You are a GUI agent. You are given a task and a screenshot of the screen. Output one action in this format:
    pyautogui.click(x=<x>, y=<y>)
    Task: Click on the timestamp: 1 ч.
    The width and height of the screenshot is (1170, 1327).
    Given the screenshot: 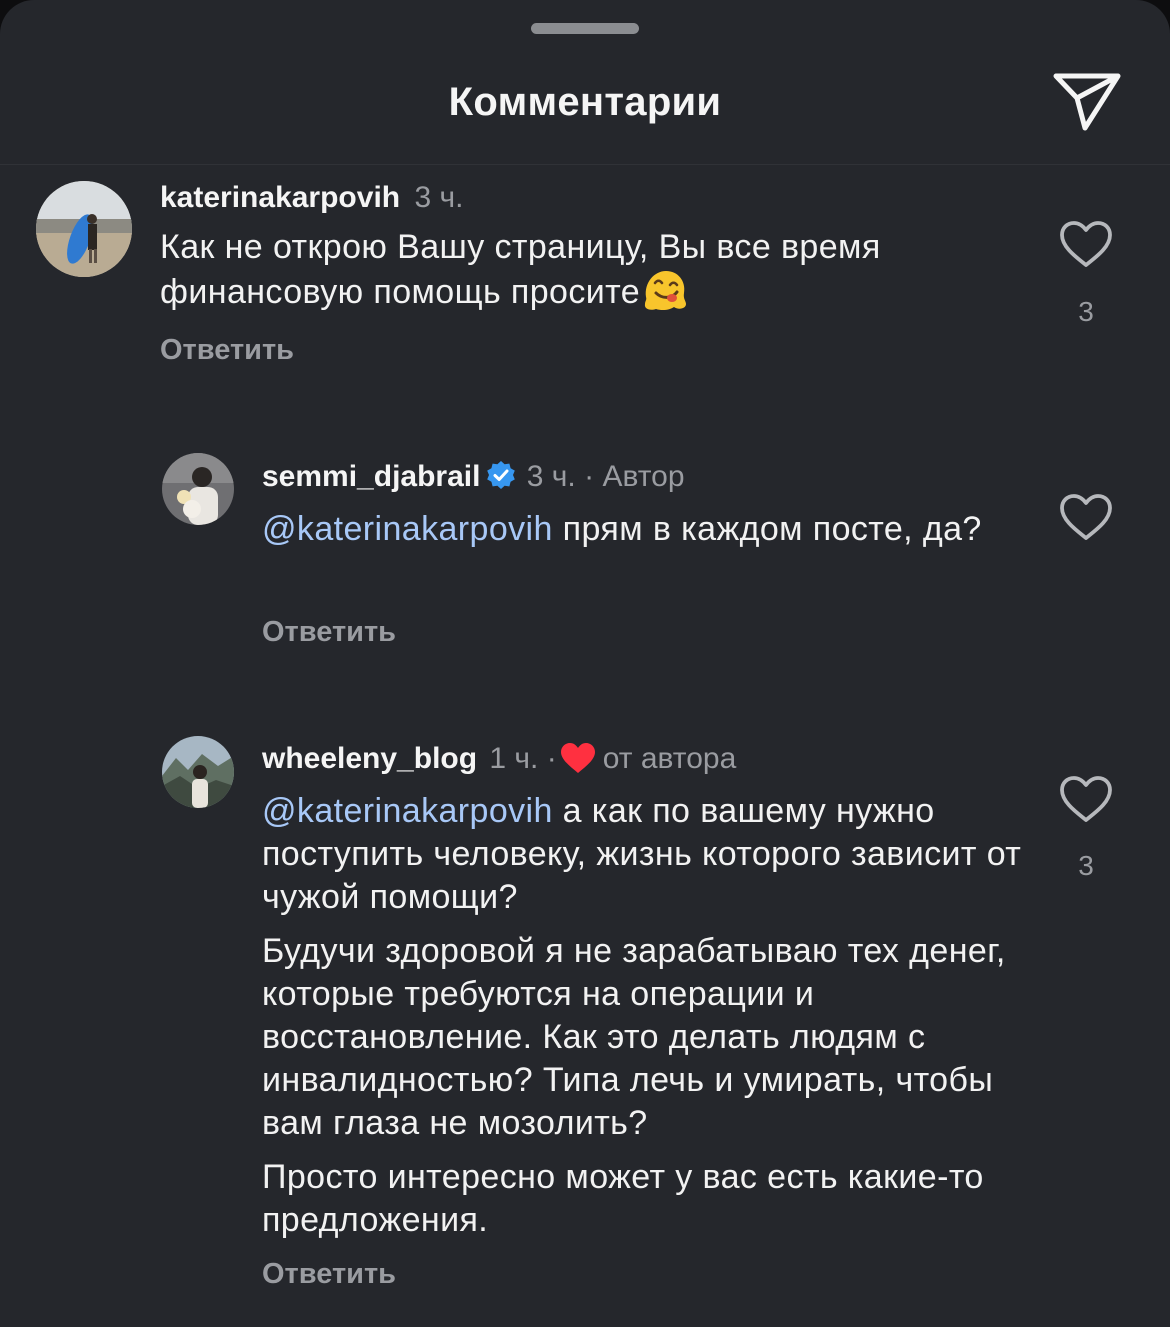 What is the action you would take?
    pyautogui.click(x=514, y=758)
    